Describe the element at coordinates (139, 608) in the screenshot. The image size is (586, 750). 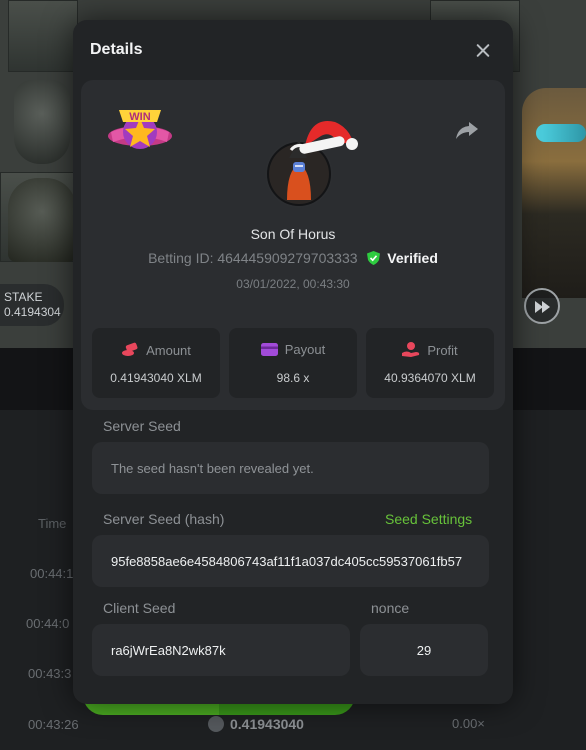
I see `client-seed-label: Client Seed` at that location.